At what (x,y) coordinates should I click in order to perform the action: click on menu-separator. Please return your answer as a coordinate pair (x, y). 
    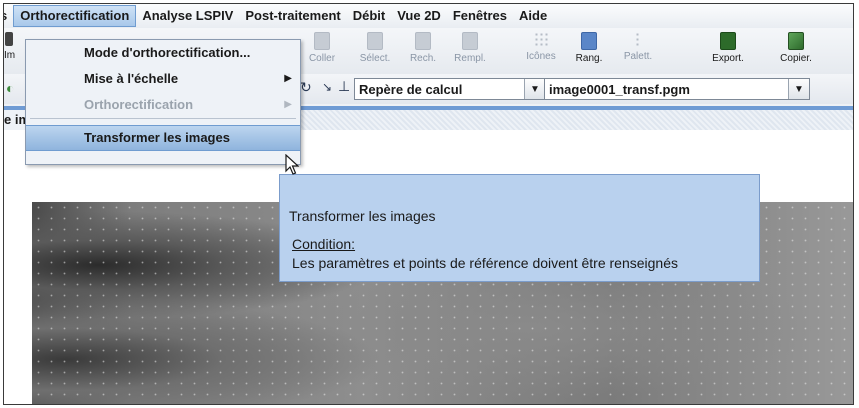
    Looking at the image, I should click on (163, 118).